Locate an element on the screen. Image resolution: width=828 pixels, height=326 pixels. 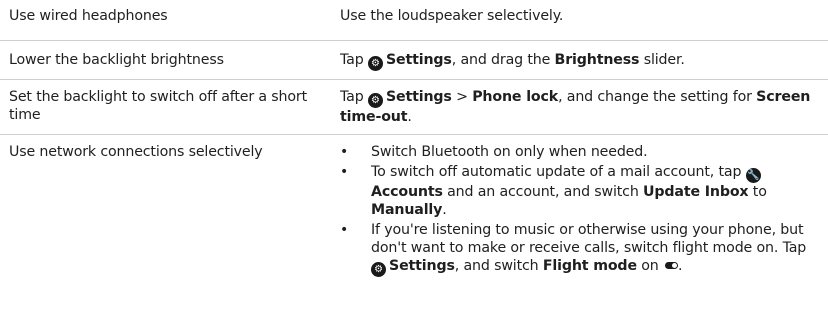
list-item: Switch Bluetooth on only when needed. is located at coordinates (581, 152).